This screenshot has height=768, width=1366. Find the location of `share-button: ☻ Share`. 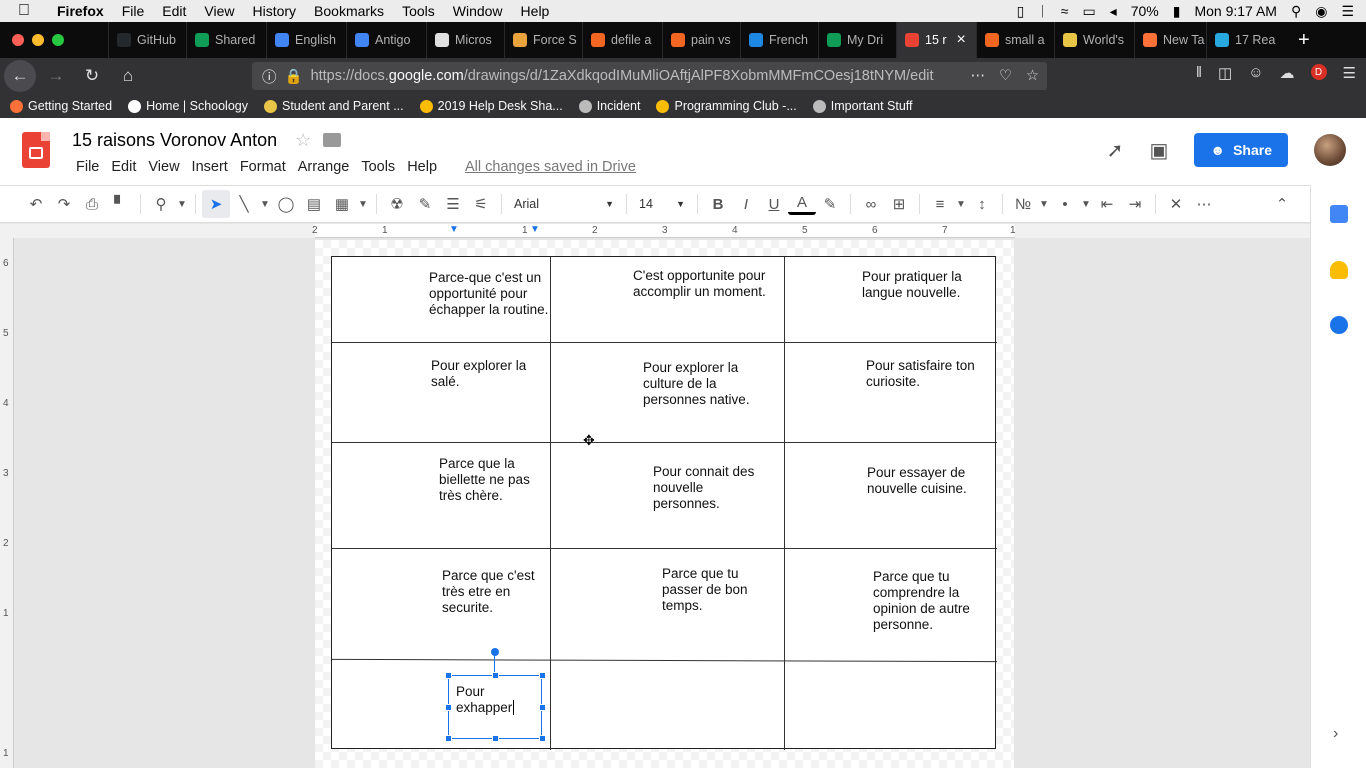

share-button: ☻ Share is located at coordinates (1241, 150).